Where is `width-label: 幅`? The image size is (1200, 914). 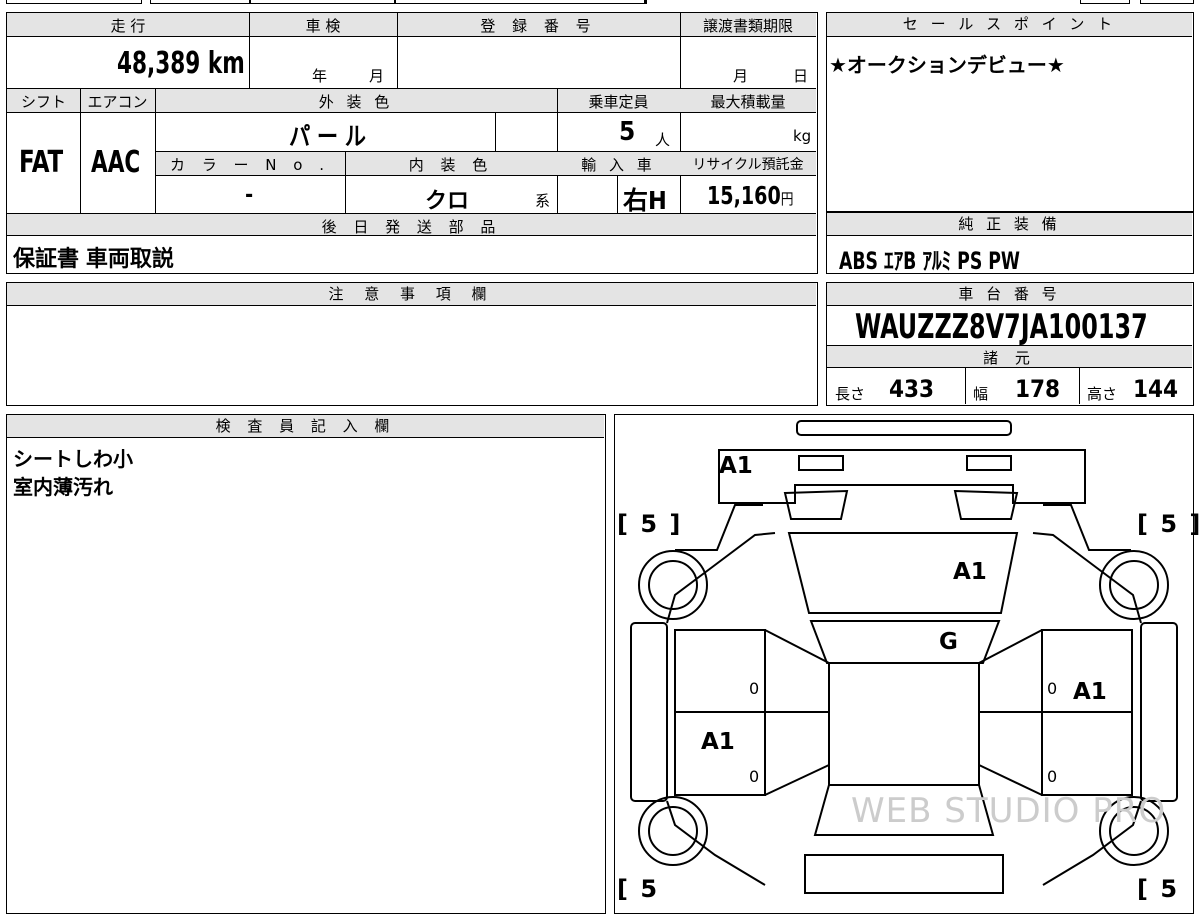
width-label: 幅 is located at coordinates (981, 394).